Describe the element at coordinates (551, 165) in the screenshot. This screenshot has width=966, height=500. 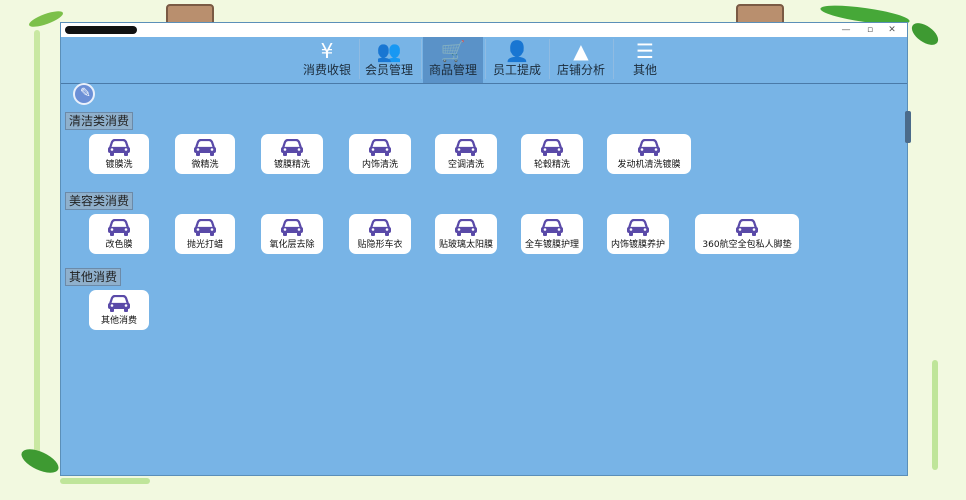
I see `service-label: 轮毂精洗` at that location.